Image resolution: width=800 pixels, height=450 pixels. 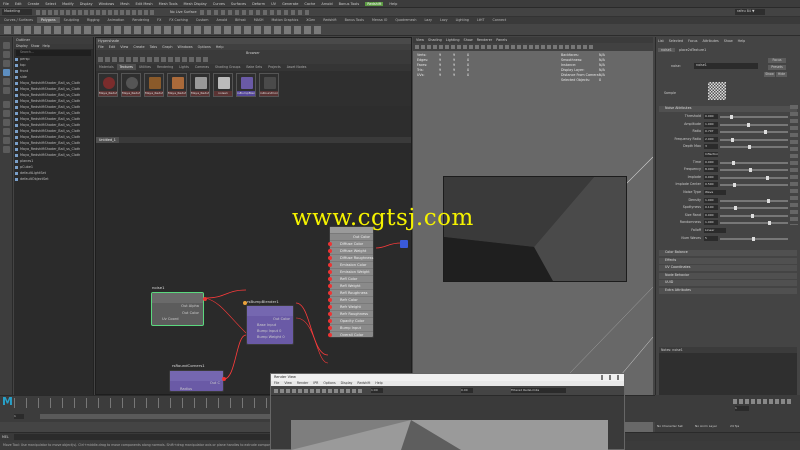 I want to click on menu-modify: Modify, so click(x=68, y=4).